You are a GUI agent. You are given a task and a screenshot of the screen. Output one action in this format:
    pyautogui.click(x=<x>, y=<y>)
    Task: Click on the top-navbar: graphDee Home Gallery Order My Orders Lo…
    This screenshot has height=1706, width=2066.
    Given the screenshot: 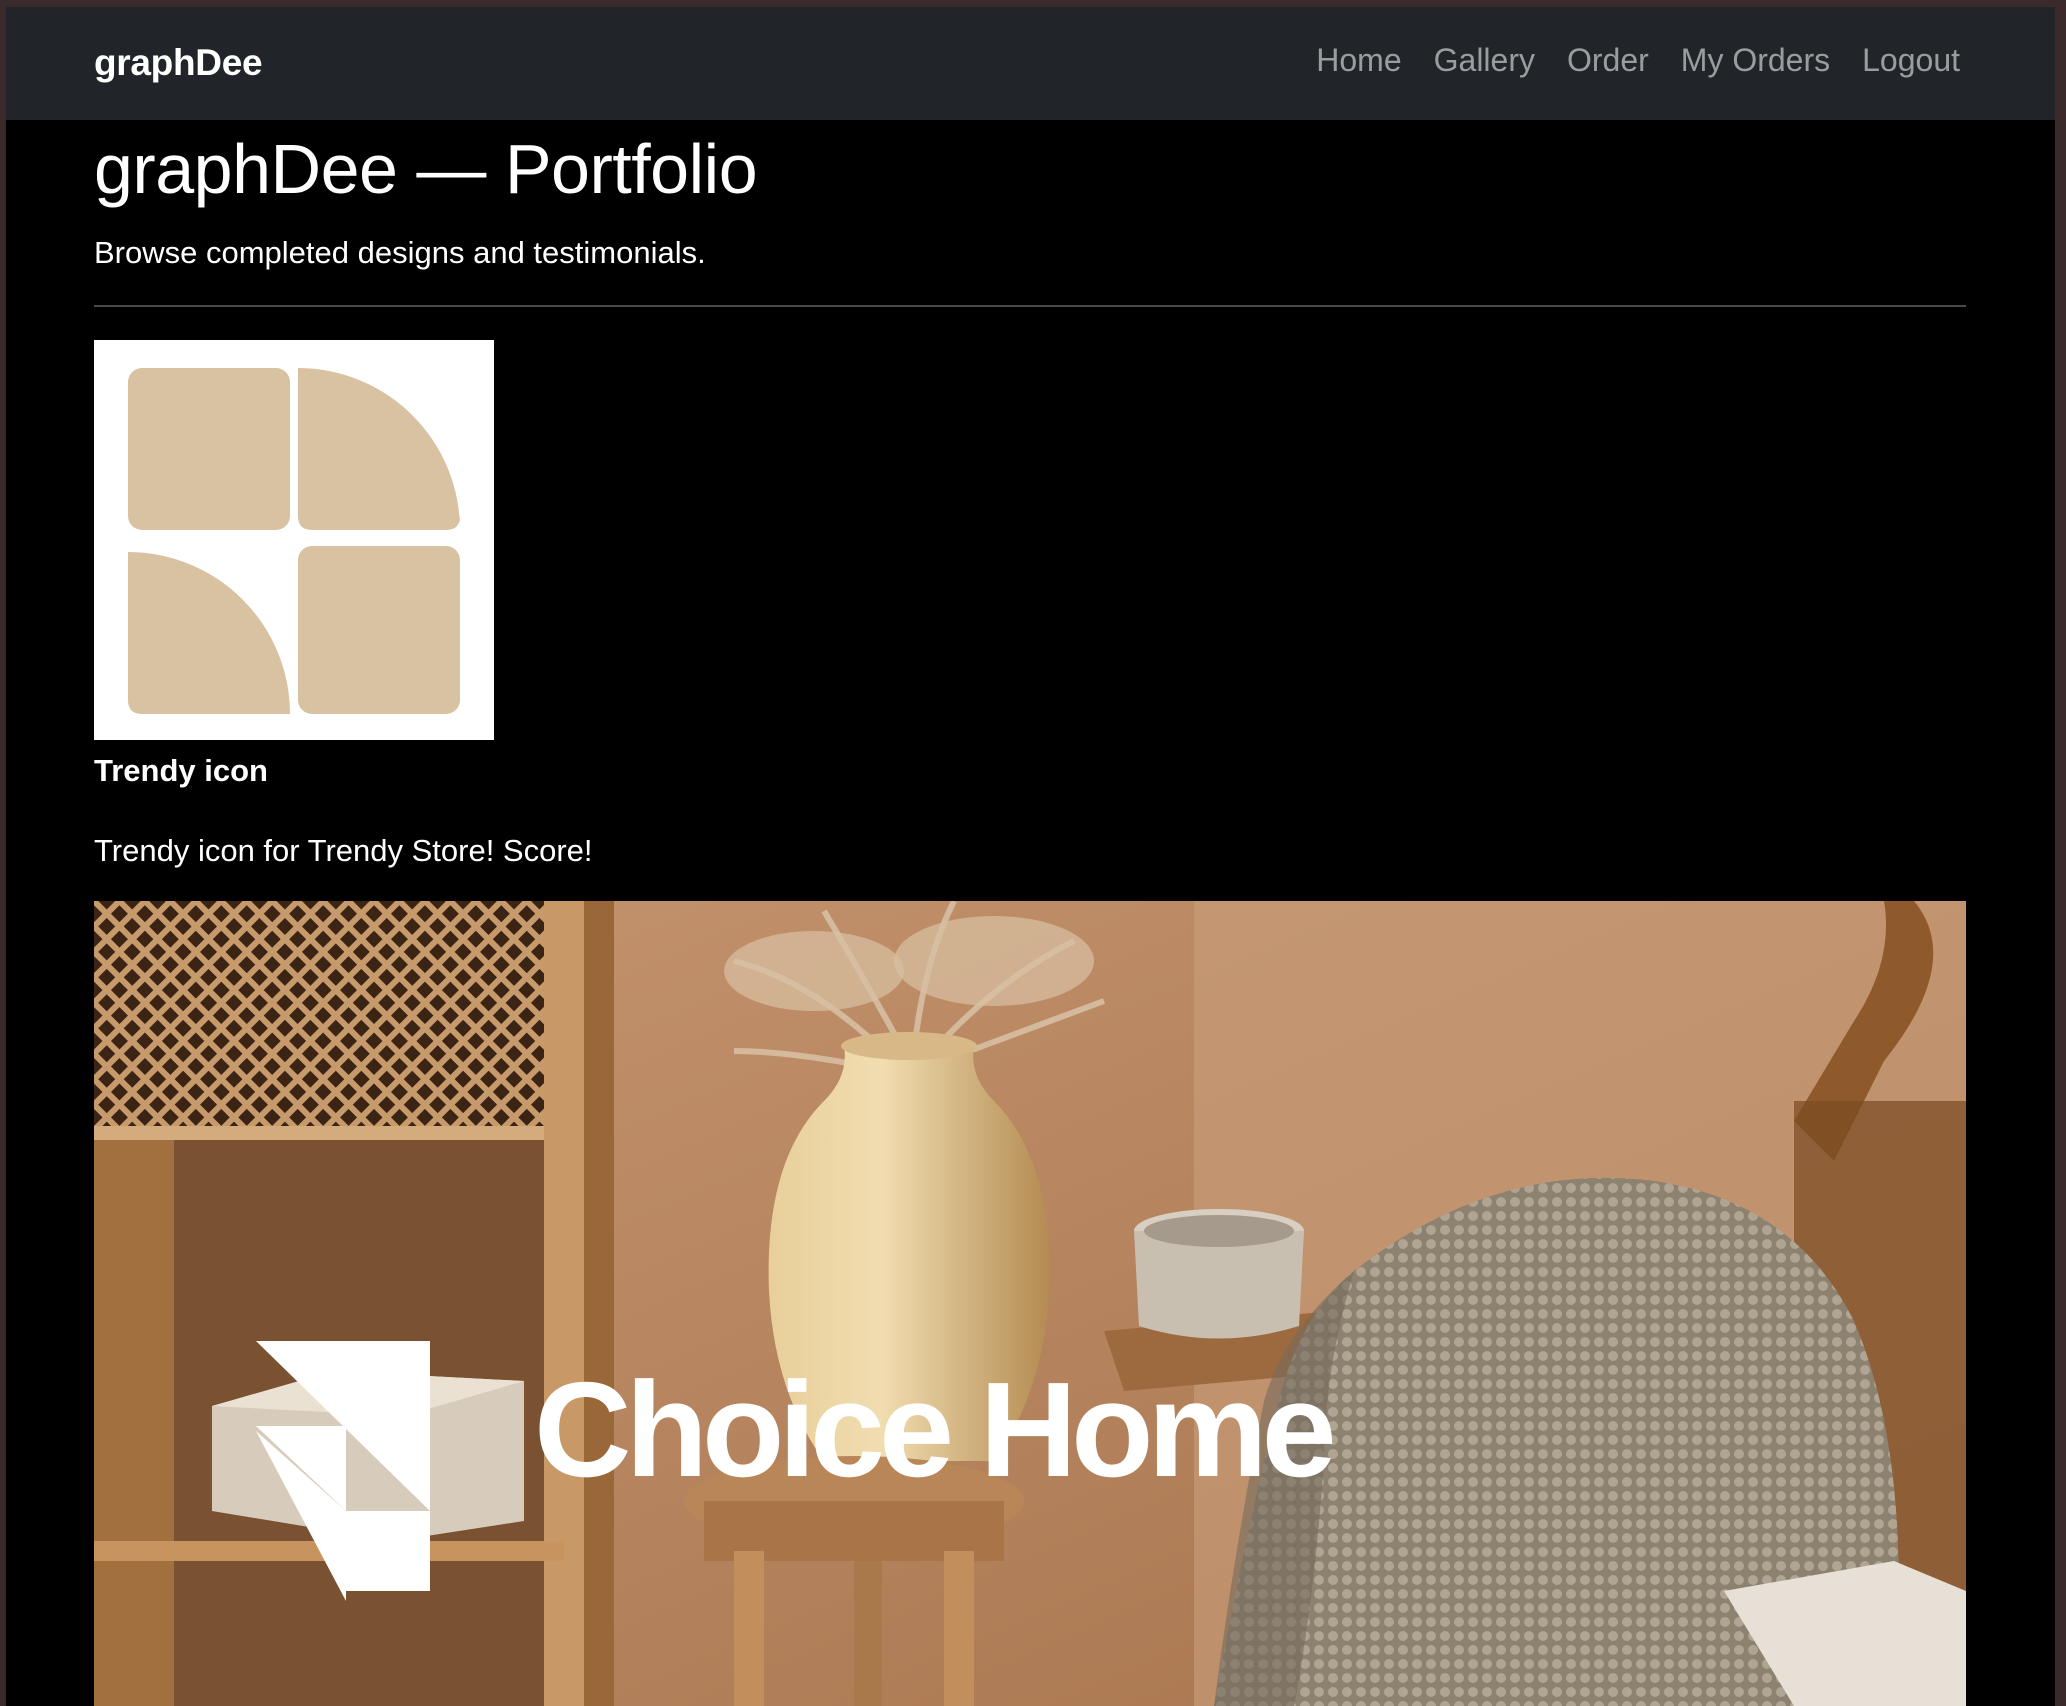 What is the action you would take?
    pyautogui.click(x=1030, y=63)
    